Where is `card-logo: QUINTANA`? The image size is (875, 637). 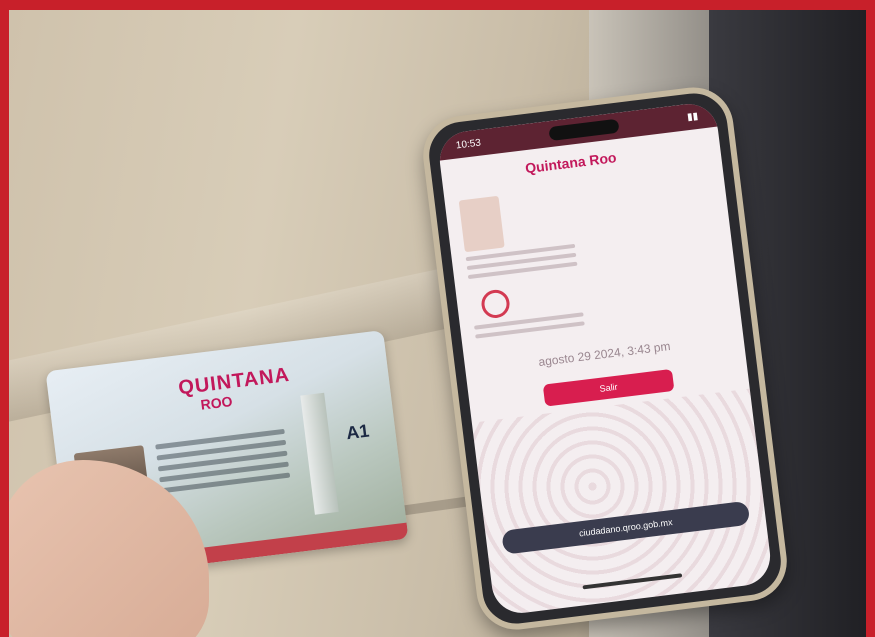
card-logo: QUINTANA is located at coordinates (234, 381).